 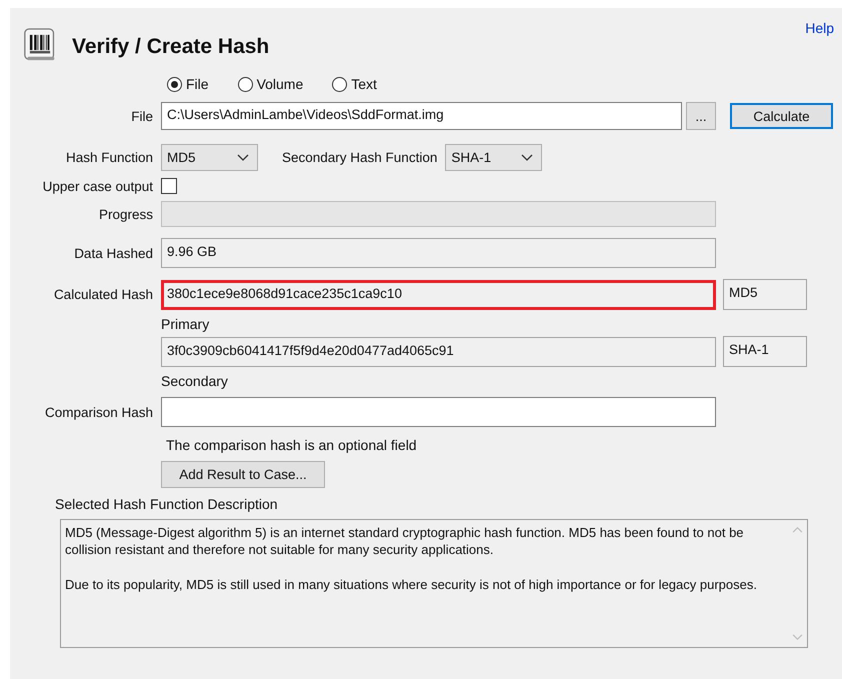 What do you see at coordinates (171, 47) in the screenshot?
I see `window-title: Verify / Create Hash` at bounding box center [171, 47].